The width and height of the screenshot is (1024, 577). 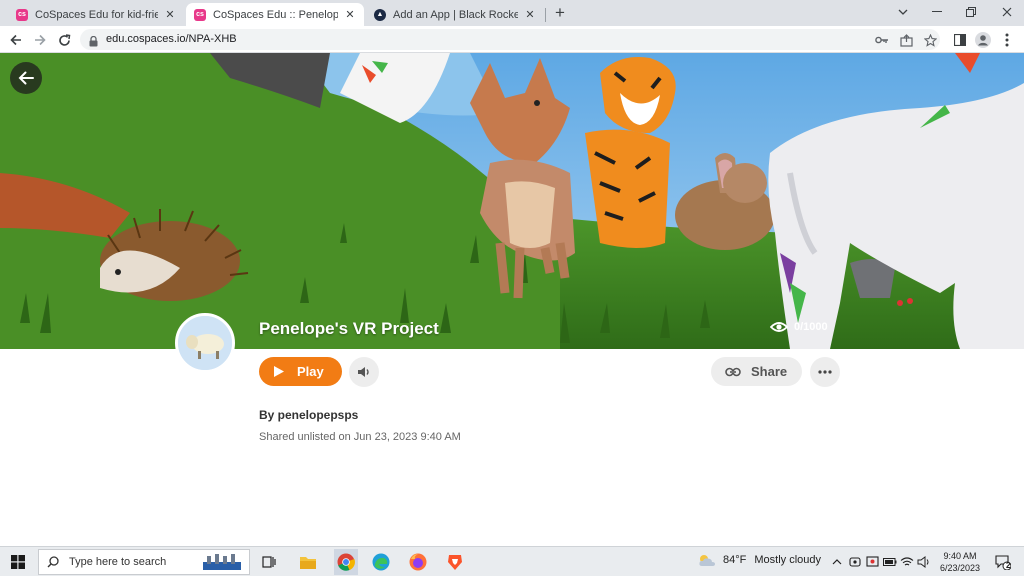 I want to click on profile-avatar-icon, so click(x=983, y=40).